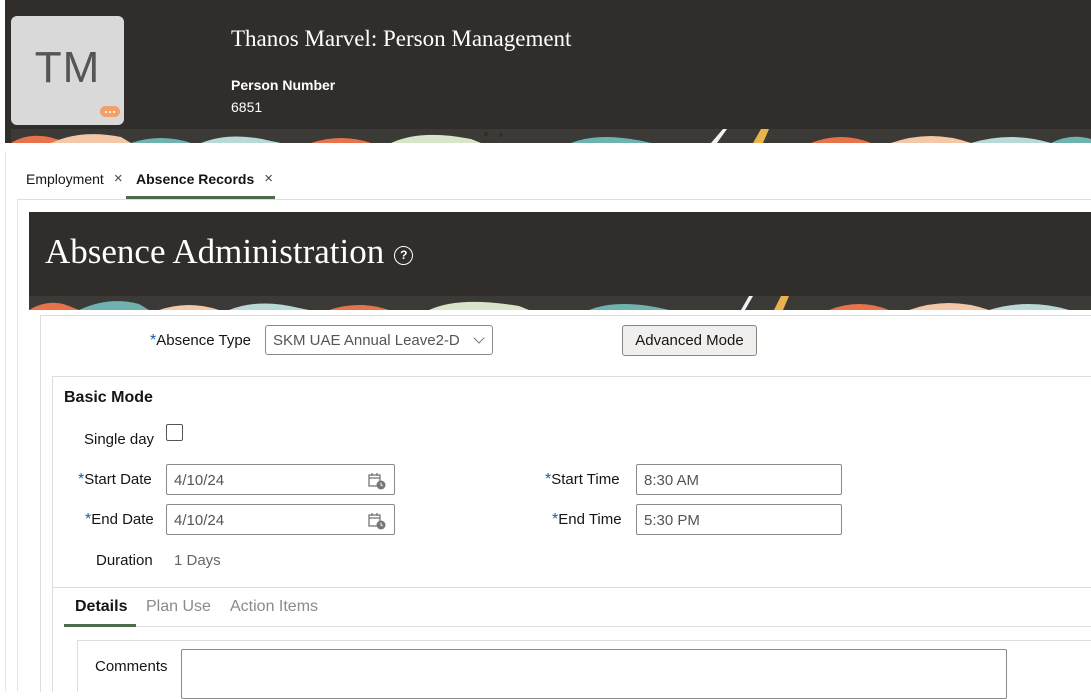 The image size is (1091, 699). Describe the element at coordinates (131, 666) in the screenshot. I see `comments-label: Comments` at that location.